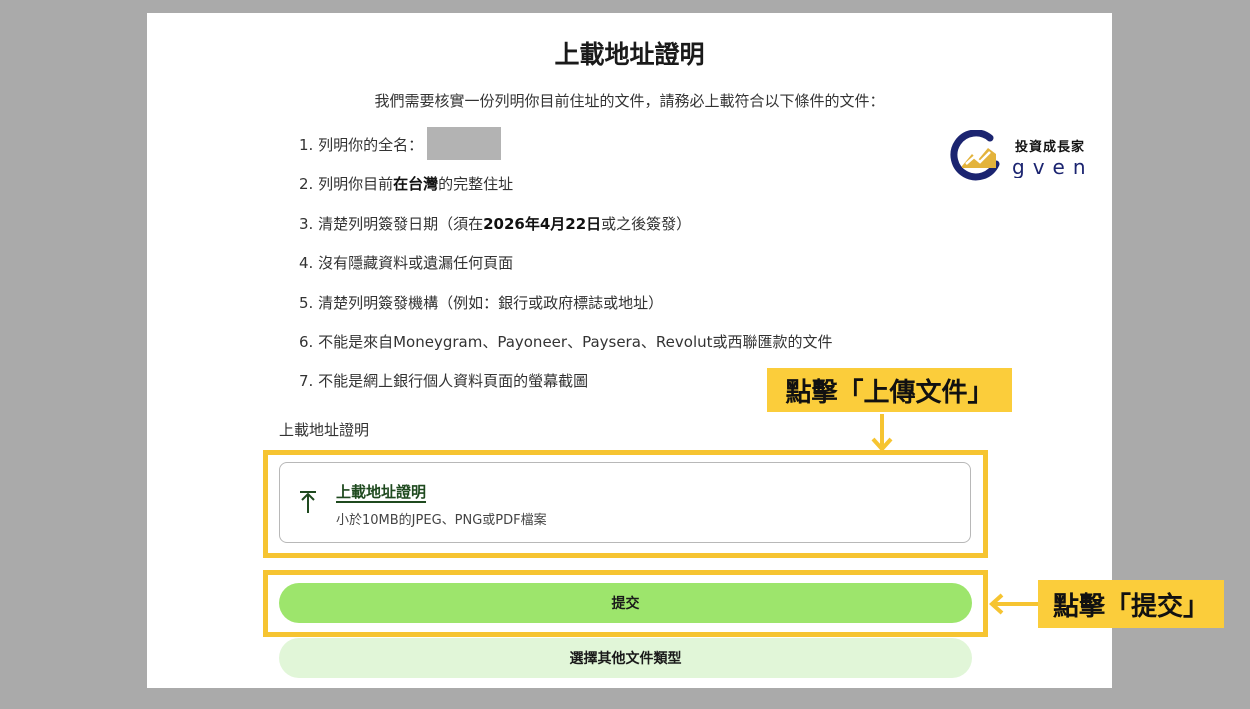 This screenshot has height=709, width=1250. What do you see at coordinates (646, 223) in the screenshot?
I see `requirement-text-after: 或之後簽發）` at bounding box center [646, 223].